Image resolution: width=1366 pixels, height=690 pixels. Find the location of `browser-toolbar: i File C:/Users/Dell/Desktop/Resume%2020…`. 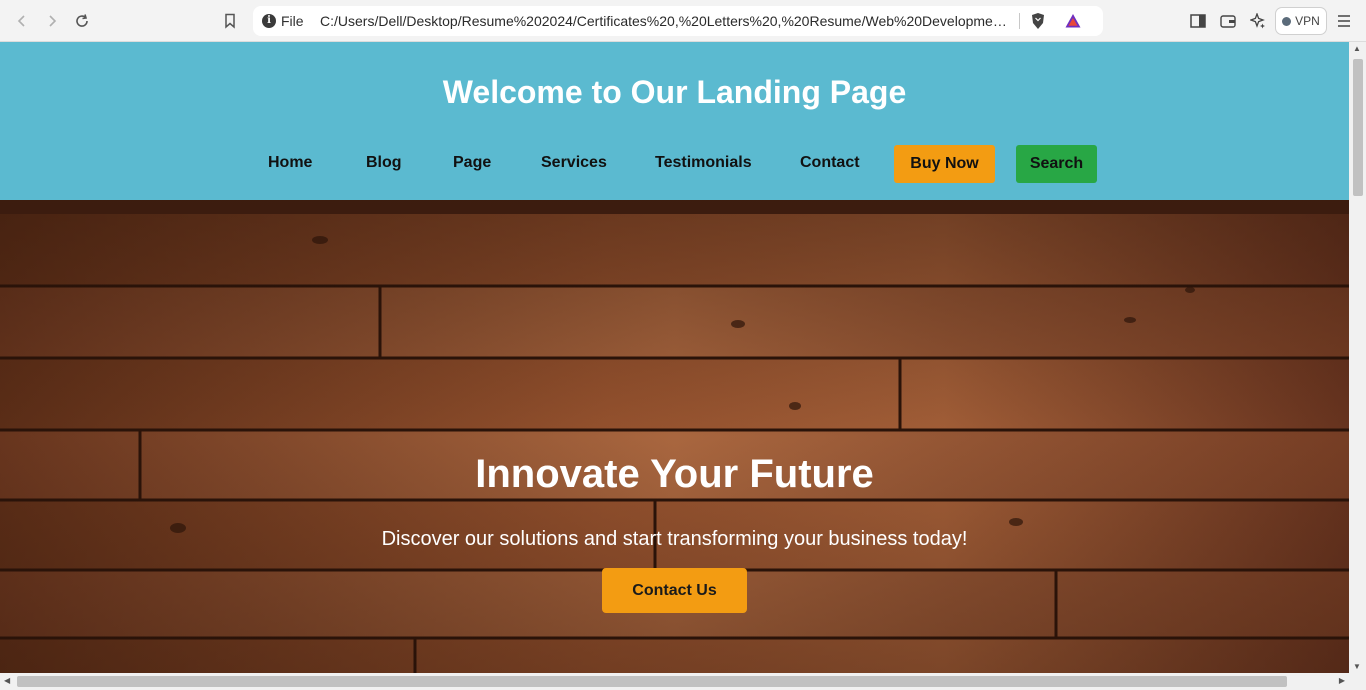

browser-toolbar: i File C:/Users/Dell/Desktop/Resume%2020… is located at coordinates (683, 21).